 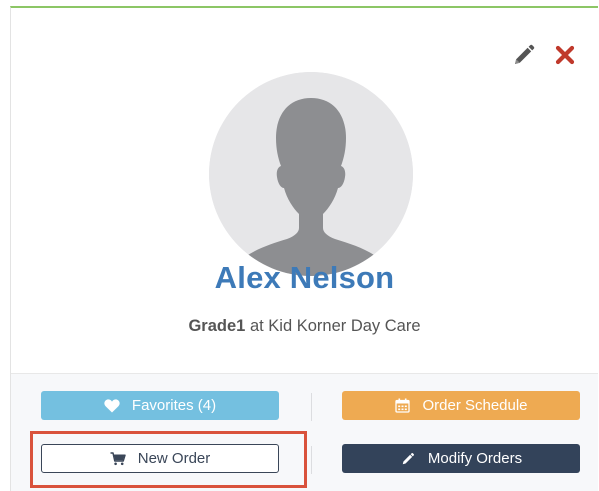 I want to click on student-grade: Grade1, so click(x=217, y=326).